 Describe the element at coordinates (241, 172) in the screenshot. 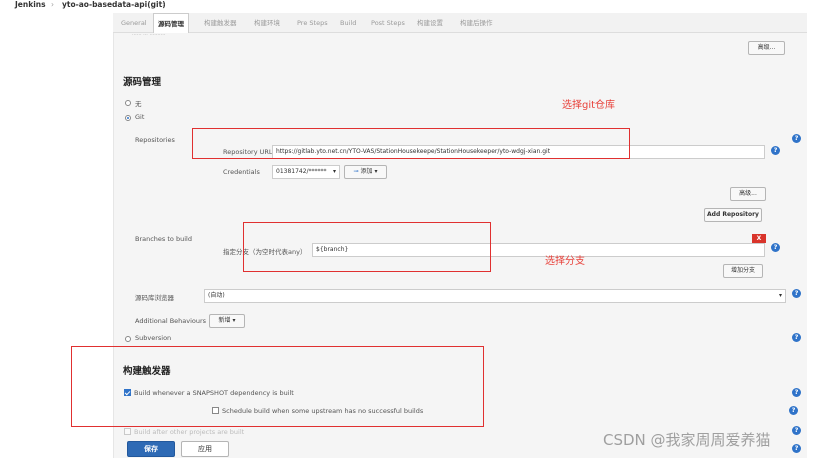

I see `credentials-label: Credentials` at that location.